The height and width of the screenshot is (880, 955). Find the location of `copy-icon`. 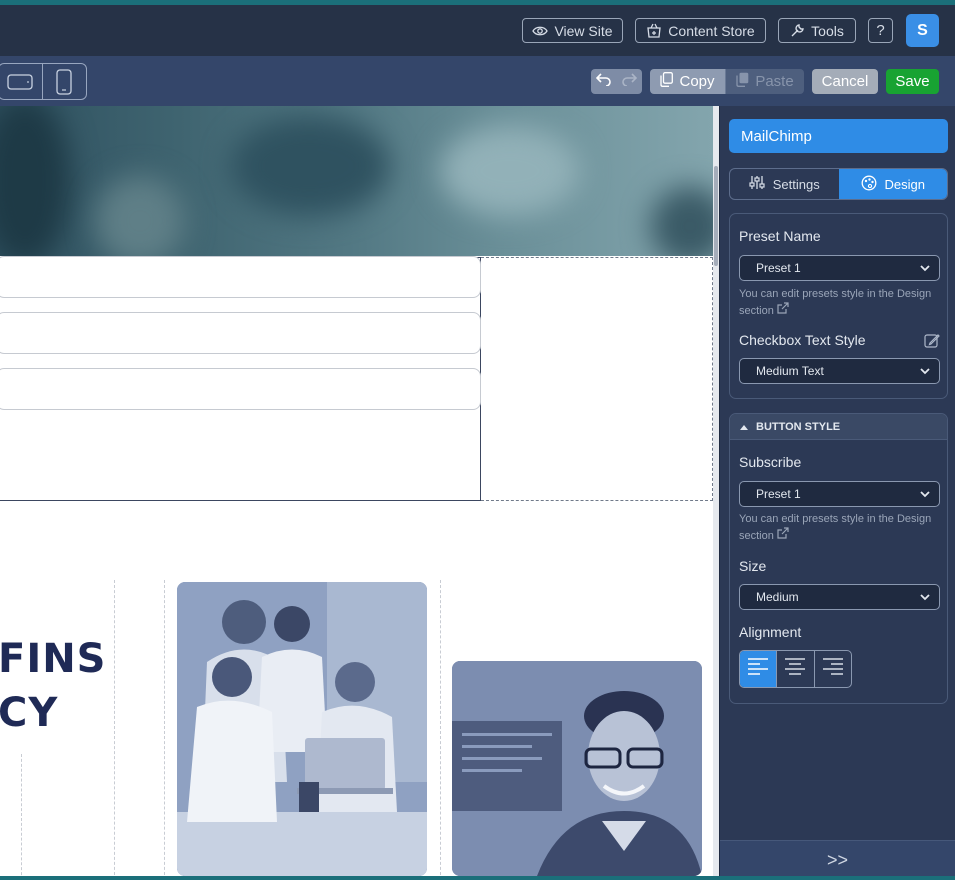

copy-icon is located at coordinates (667, 81).